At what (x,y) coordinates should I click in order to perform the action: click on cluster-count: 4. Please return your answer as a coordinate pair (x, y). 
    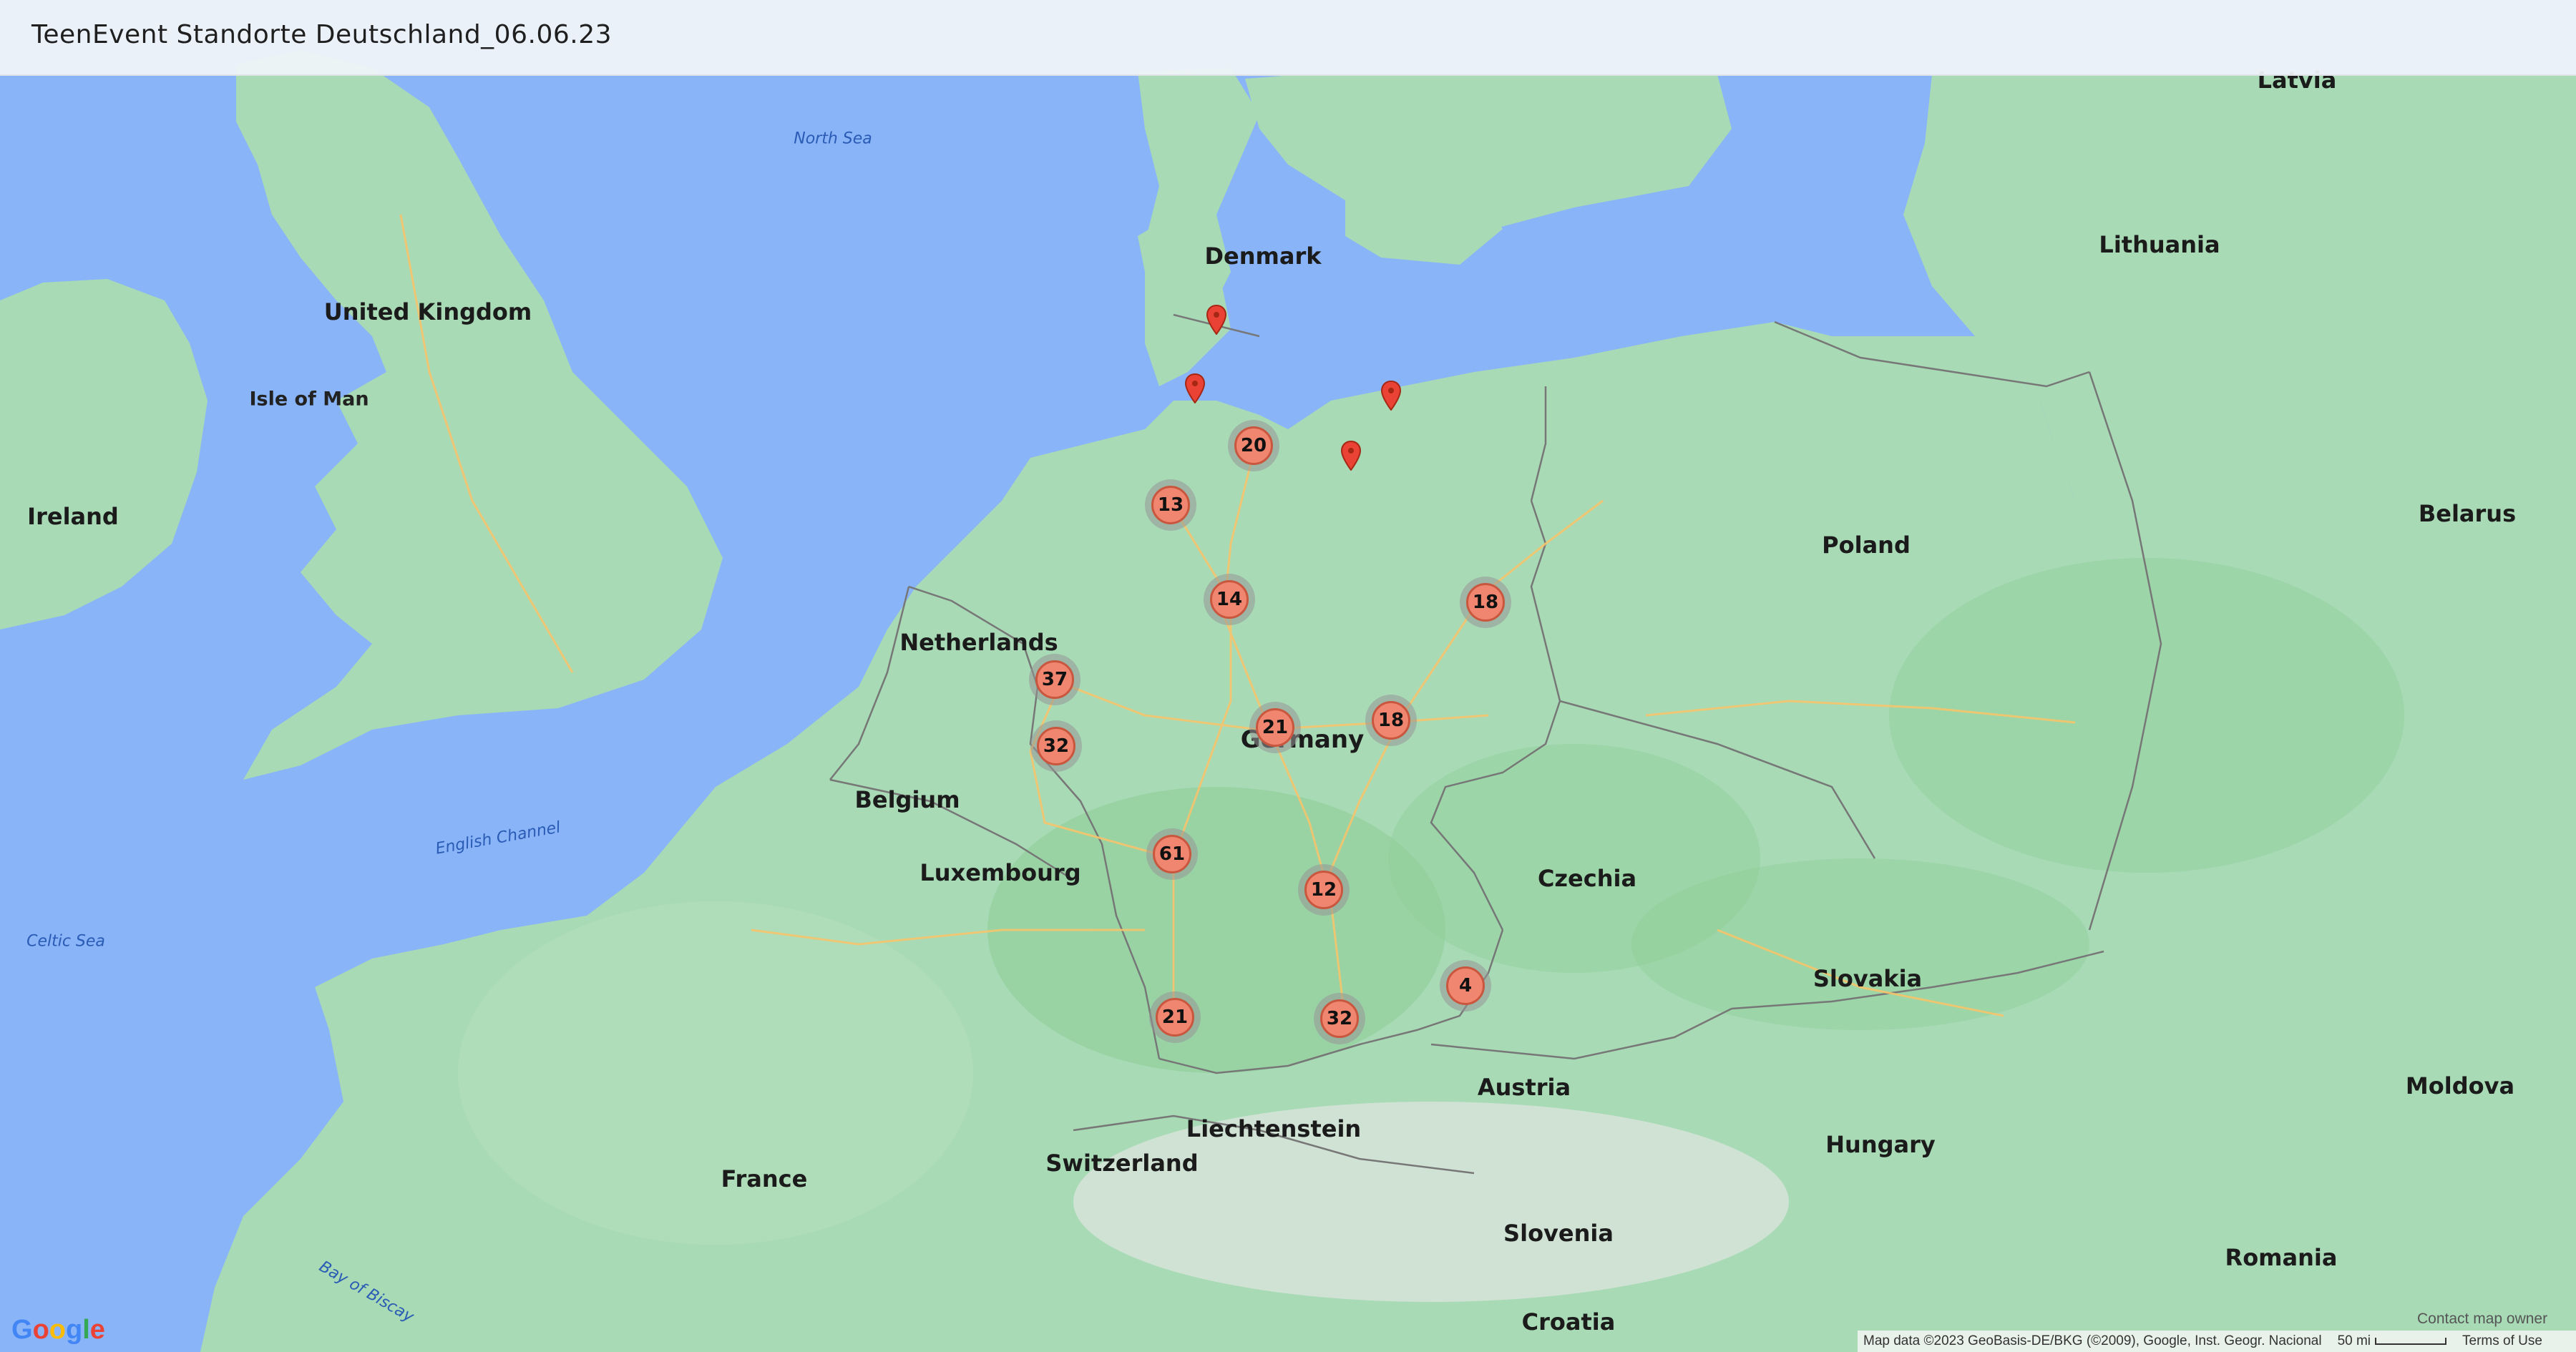
    Looking at the image, I should click on (1465, 986).